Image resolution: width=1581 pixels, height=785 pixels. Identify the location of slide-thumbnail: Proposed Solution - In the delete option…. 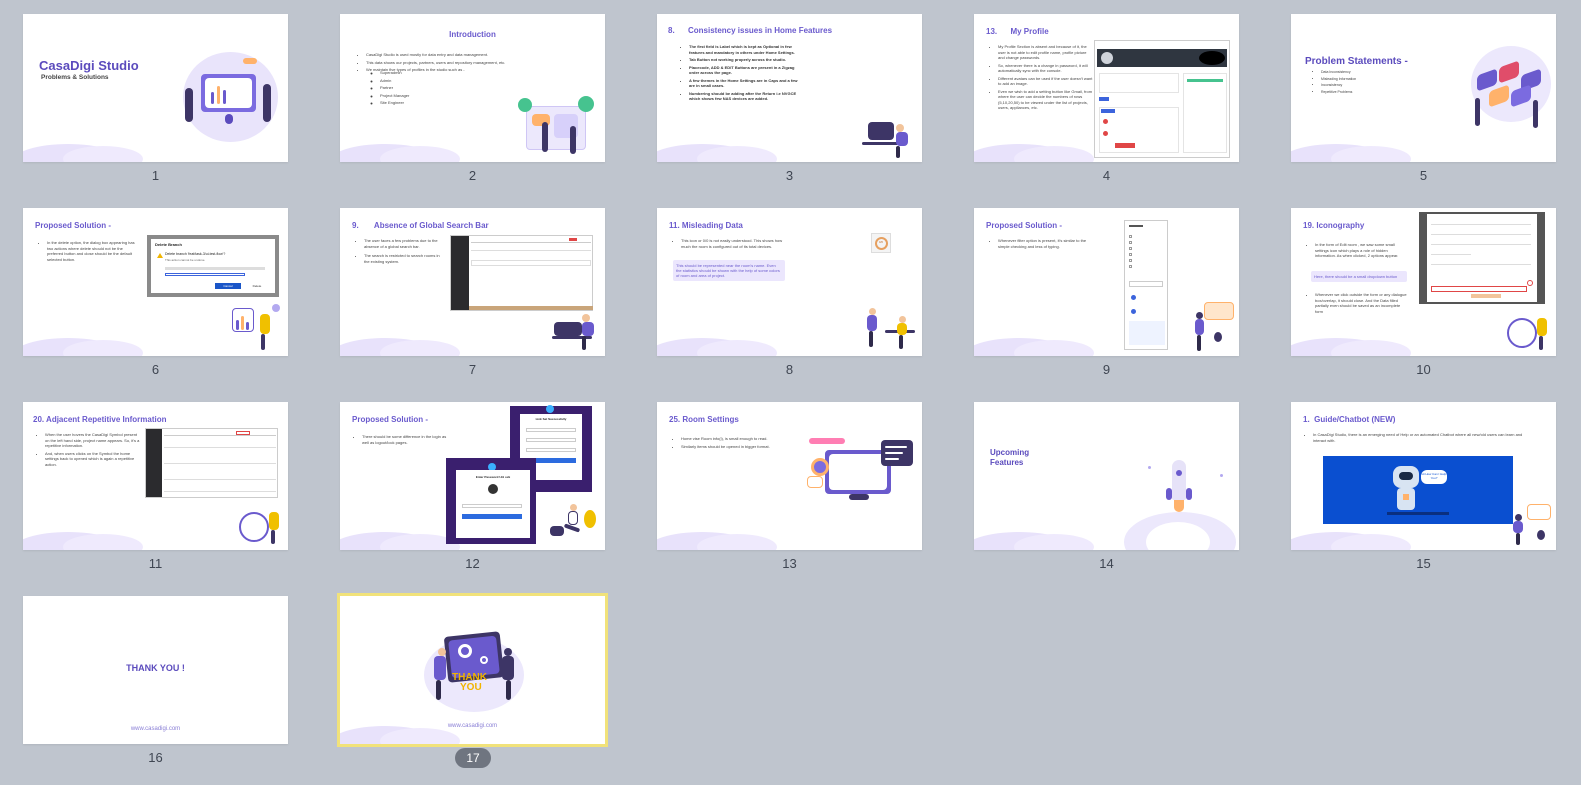
(155, 282).